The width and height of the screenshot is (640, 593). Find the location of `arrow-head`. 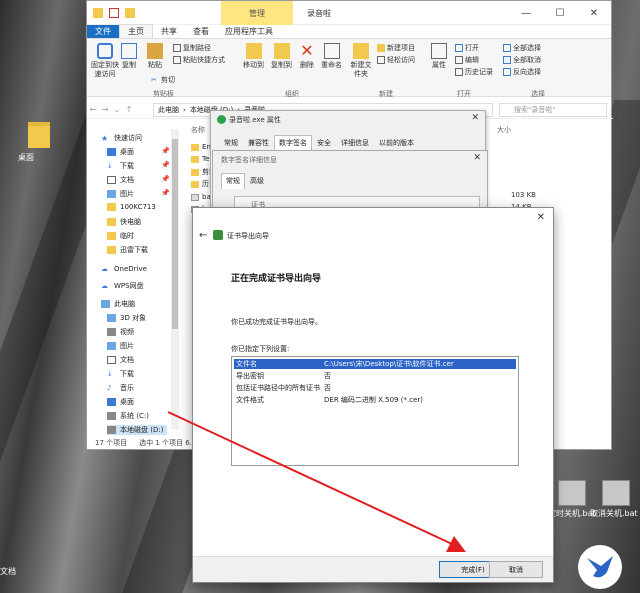

arrow-head is located at coordinates (456, 544).